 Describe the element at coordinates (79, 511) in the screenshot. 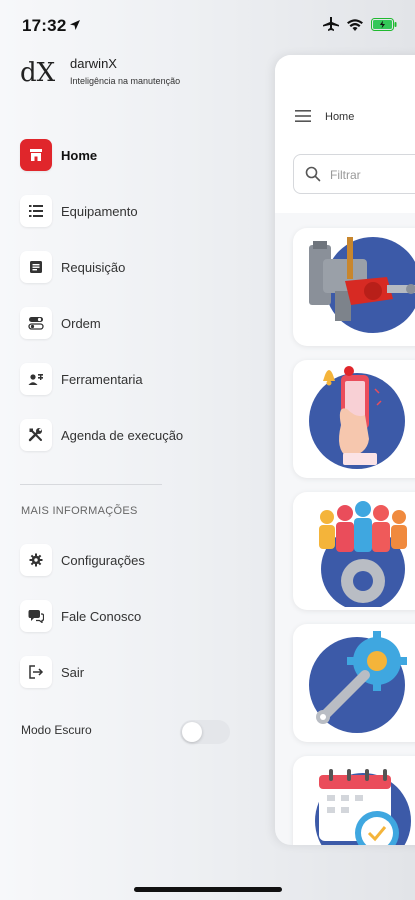

I see `section-title-more-info: MAIS INFORMAÇÕES` at that location.